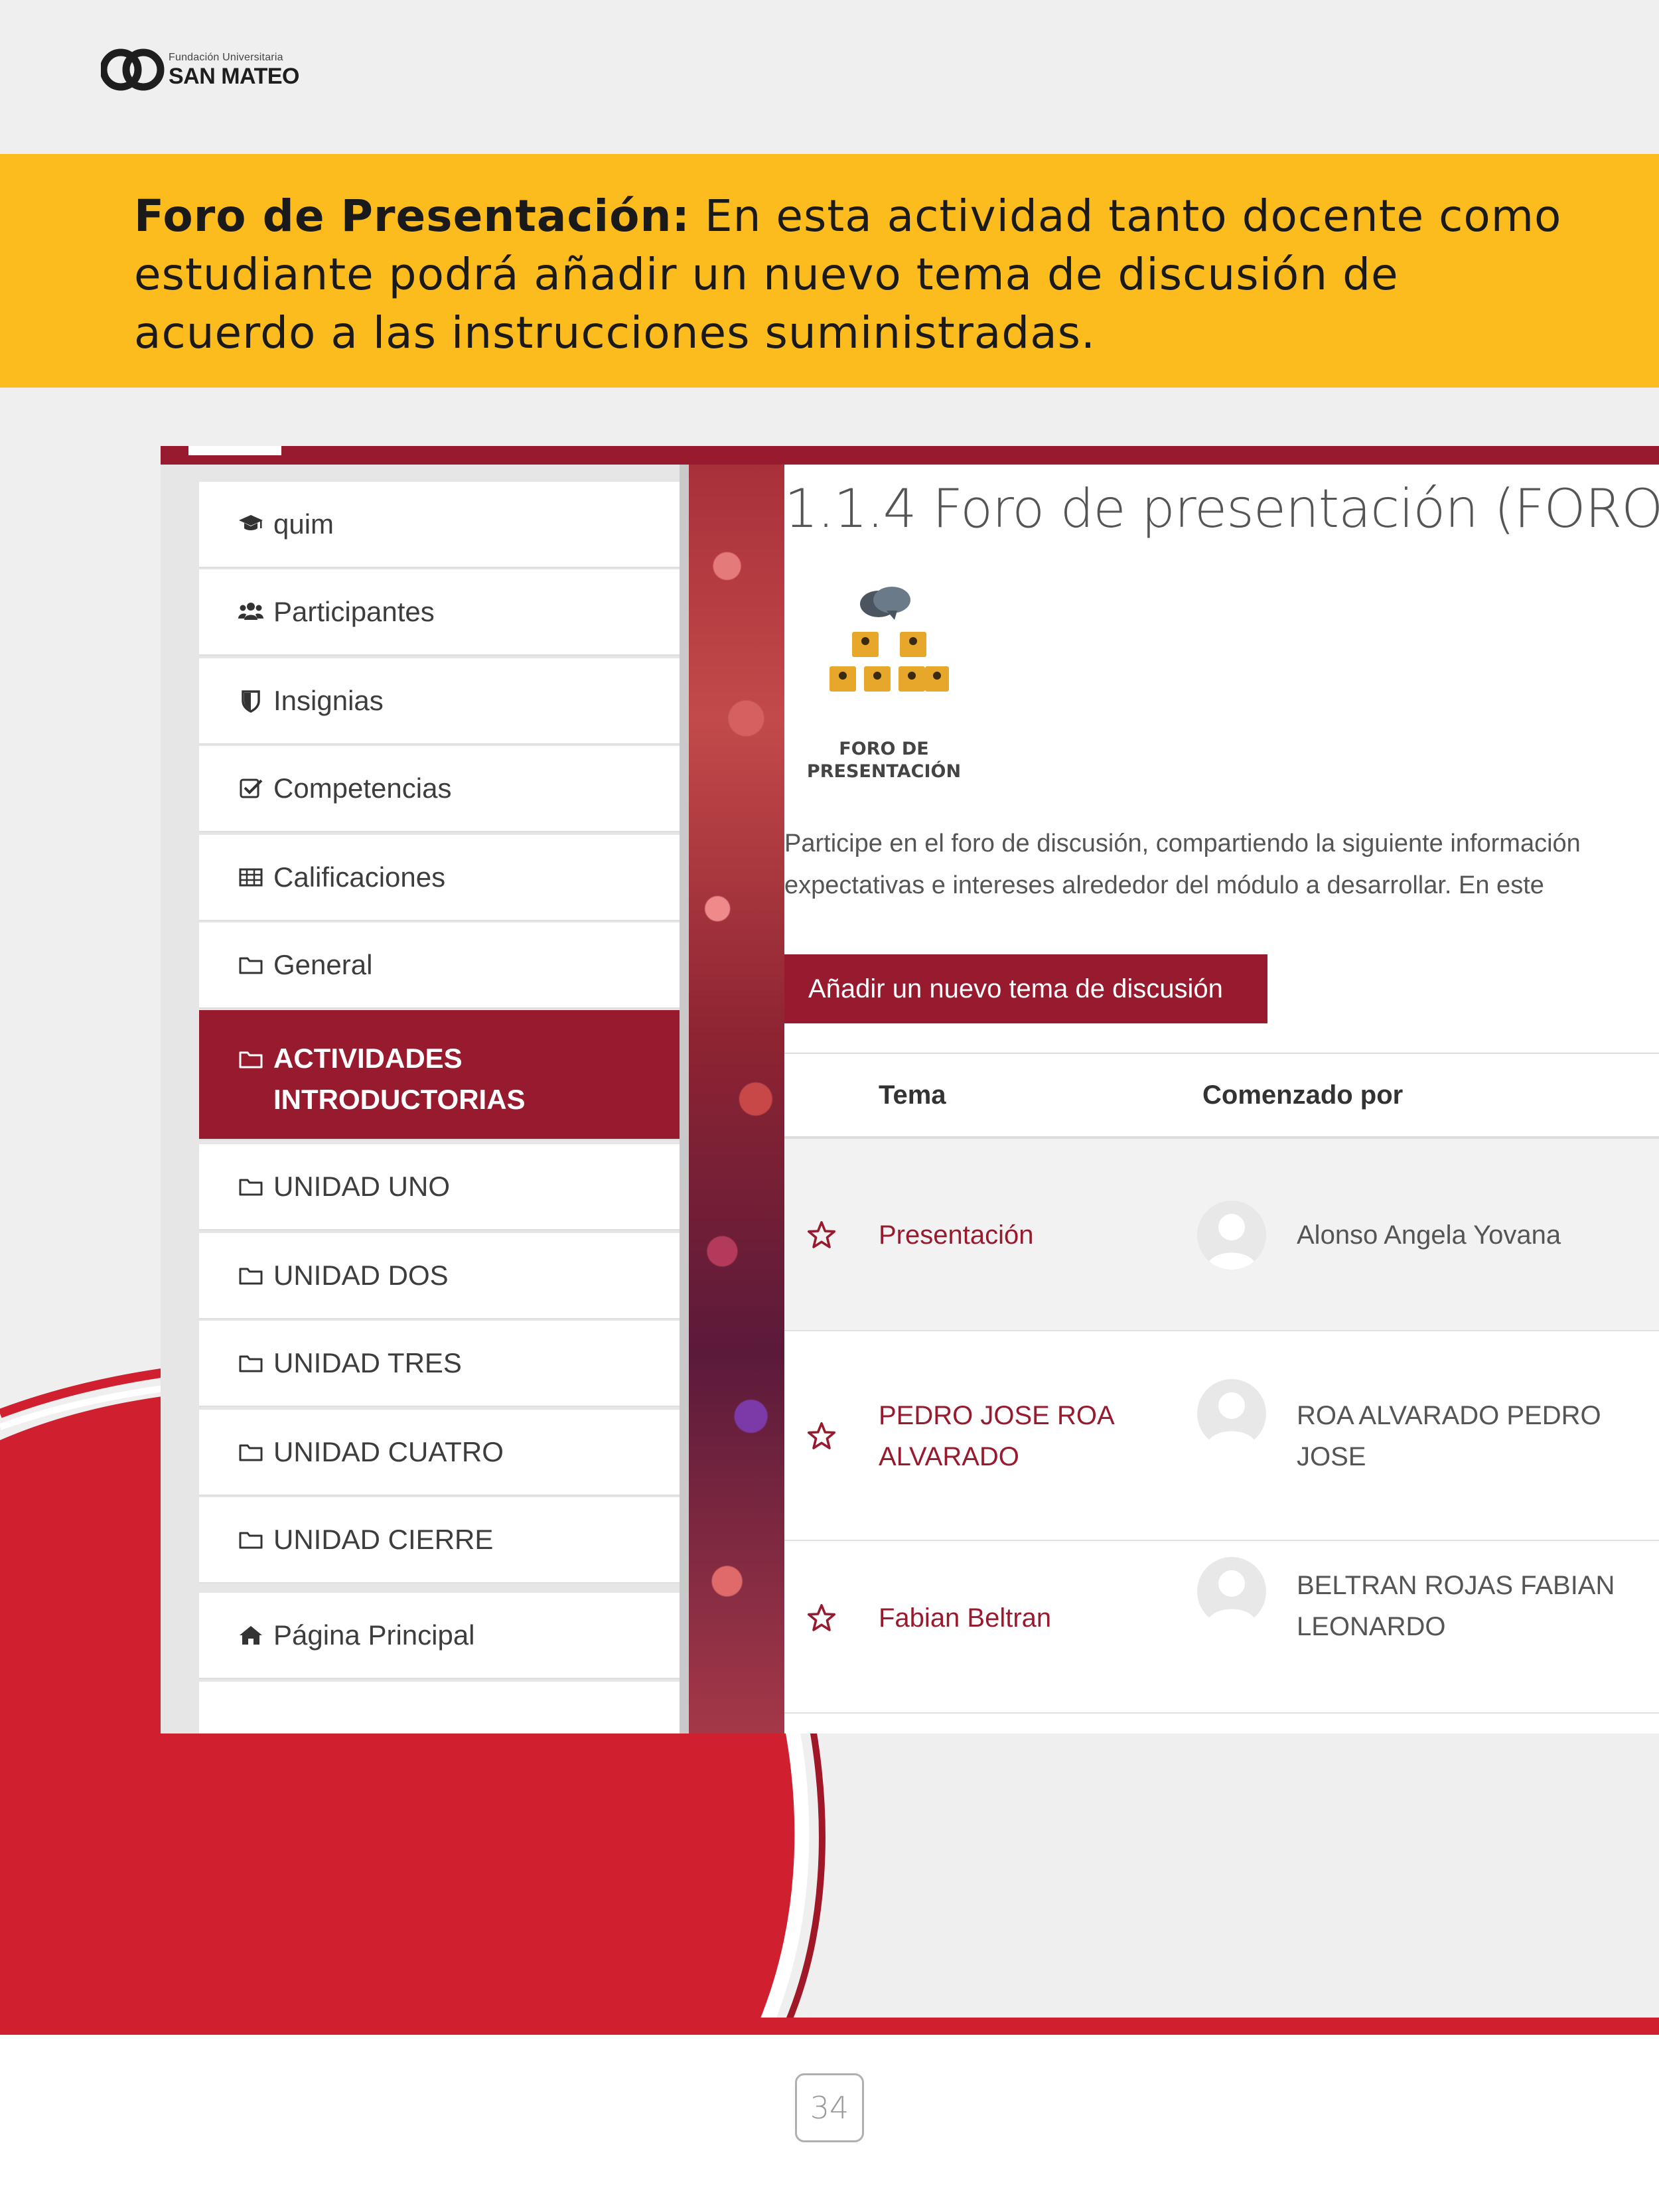  What do you see at coordinates (1449, 1436) in the screenshot?
I see `discussion-author: ROA ALVARADO PEDRO JOSE` at bounding box center [1449, 1436].